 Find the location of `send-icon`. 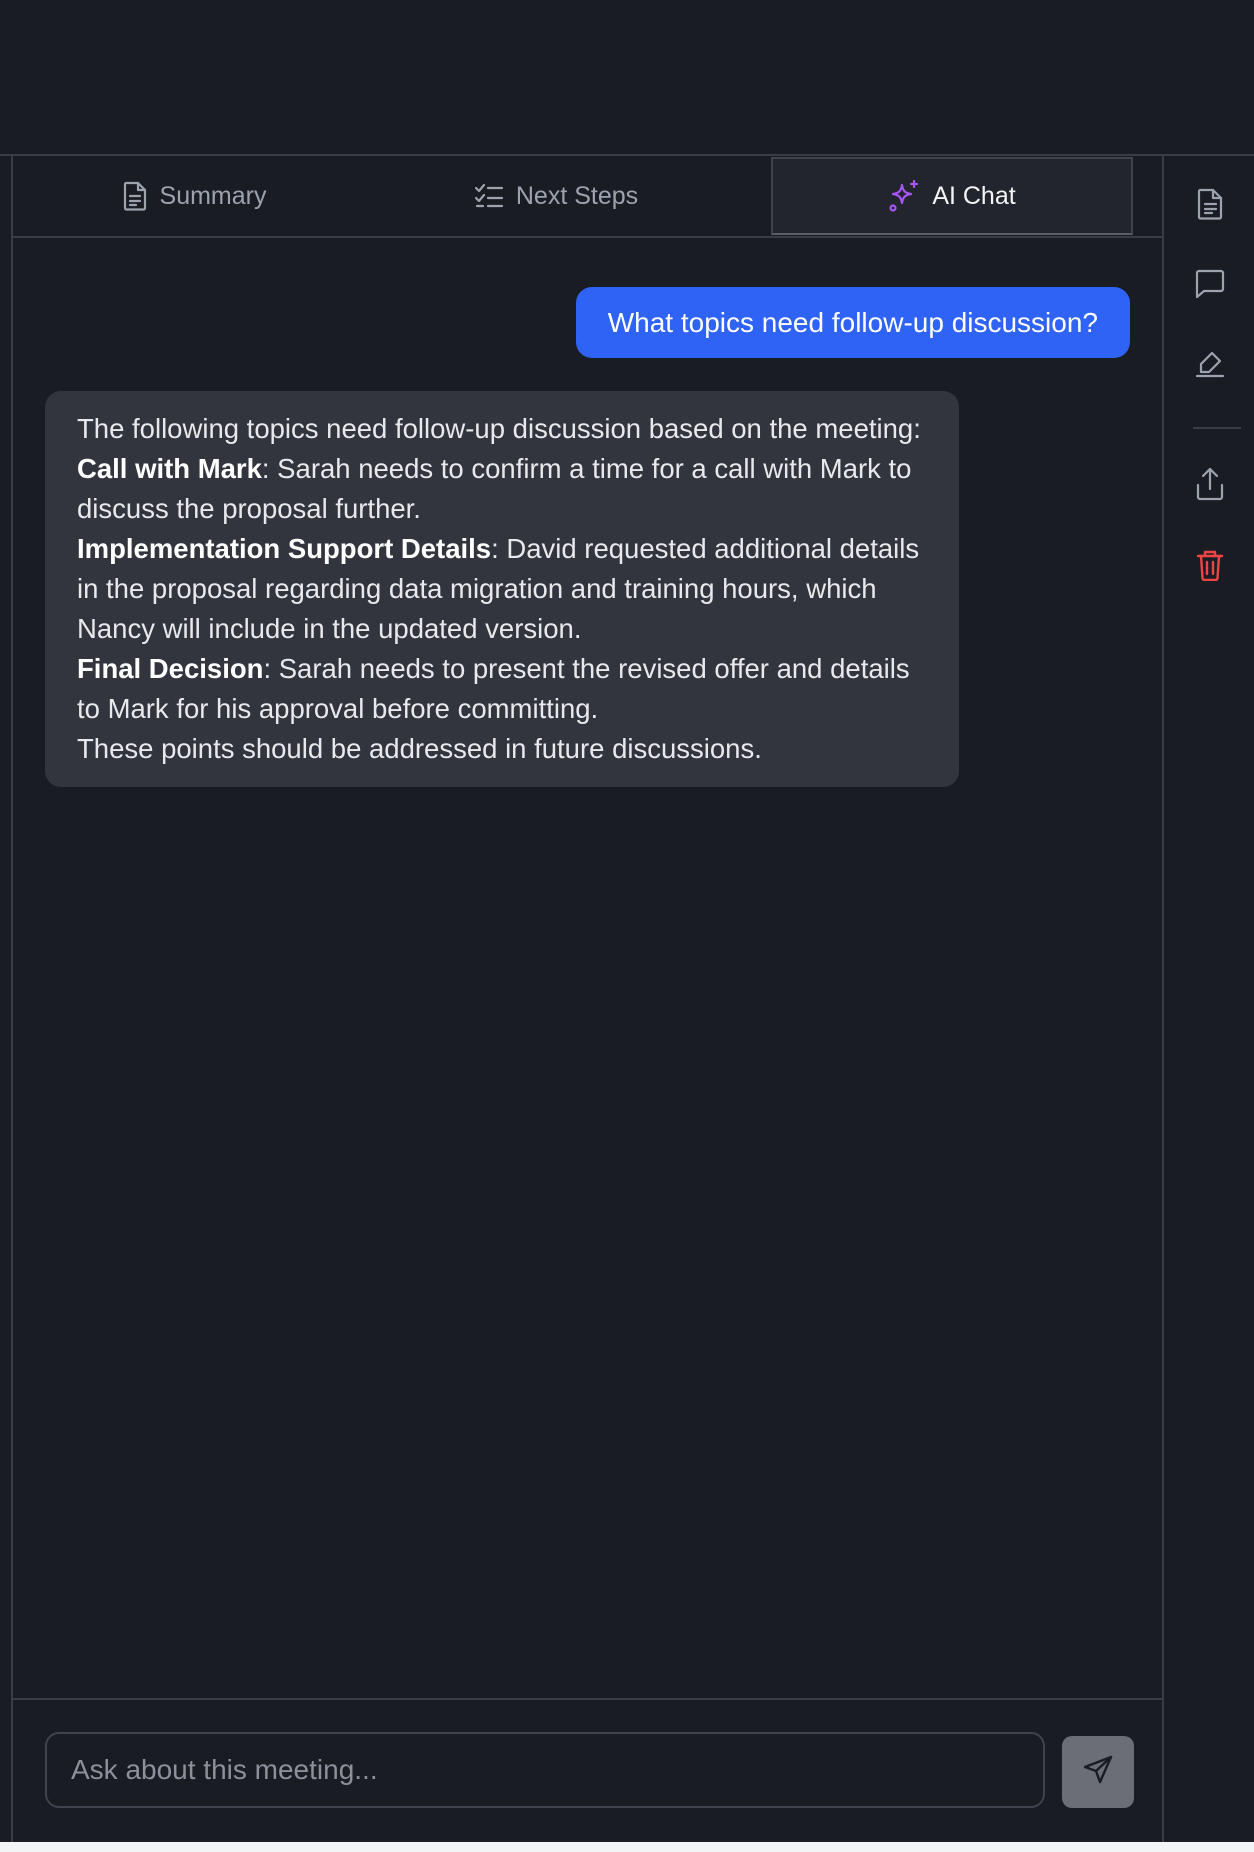

send-icon is located at coordinates (1098, 1772).